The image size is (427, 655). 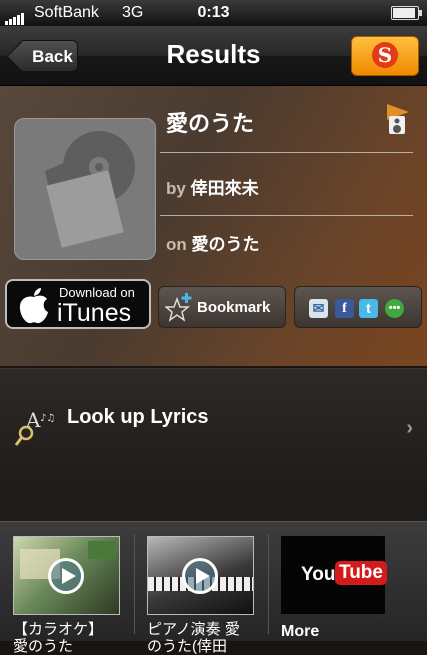 What do you see at coordinates (193, 629) in the screenshot?
I see `video-title: ピアノ演奏 愛` at bounding box center [193, 629].